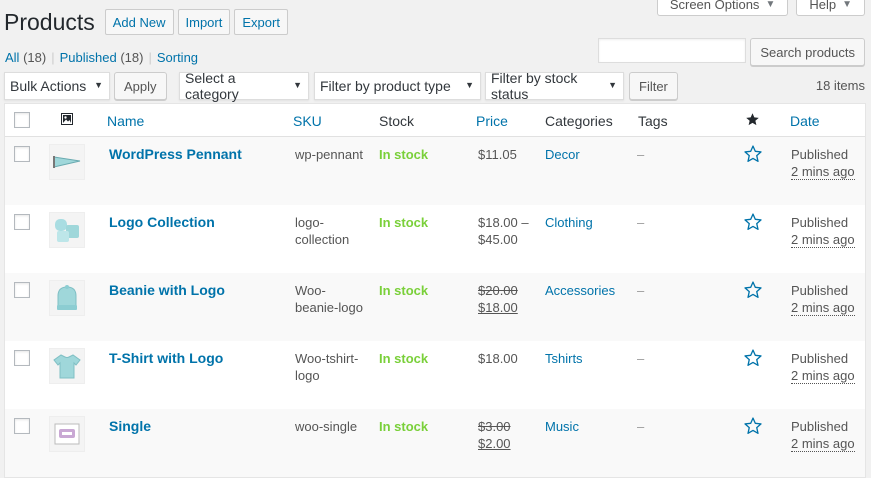 This screenshot has height=478, width=871. Describe the element at coordinates (498, 290) in the screenshot. I see `price-regular: $20.00` at that location.